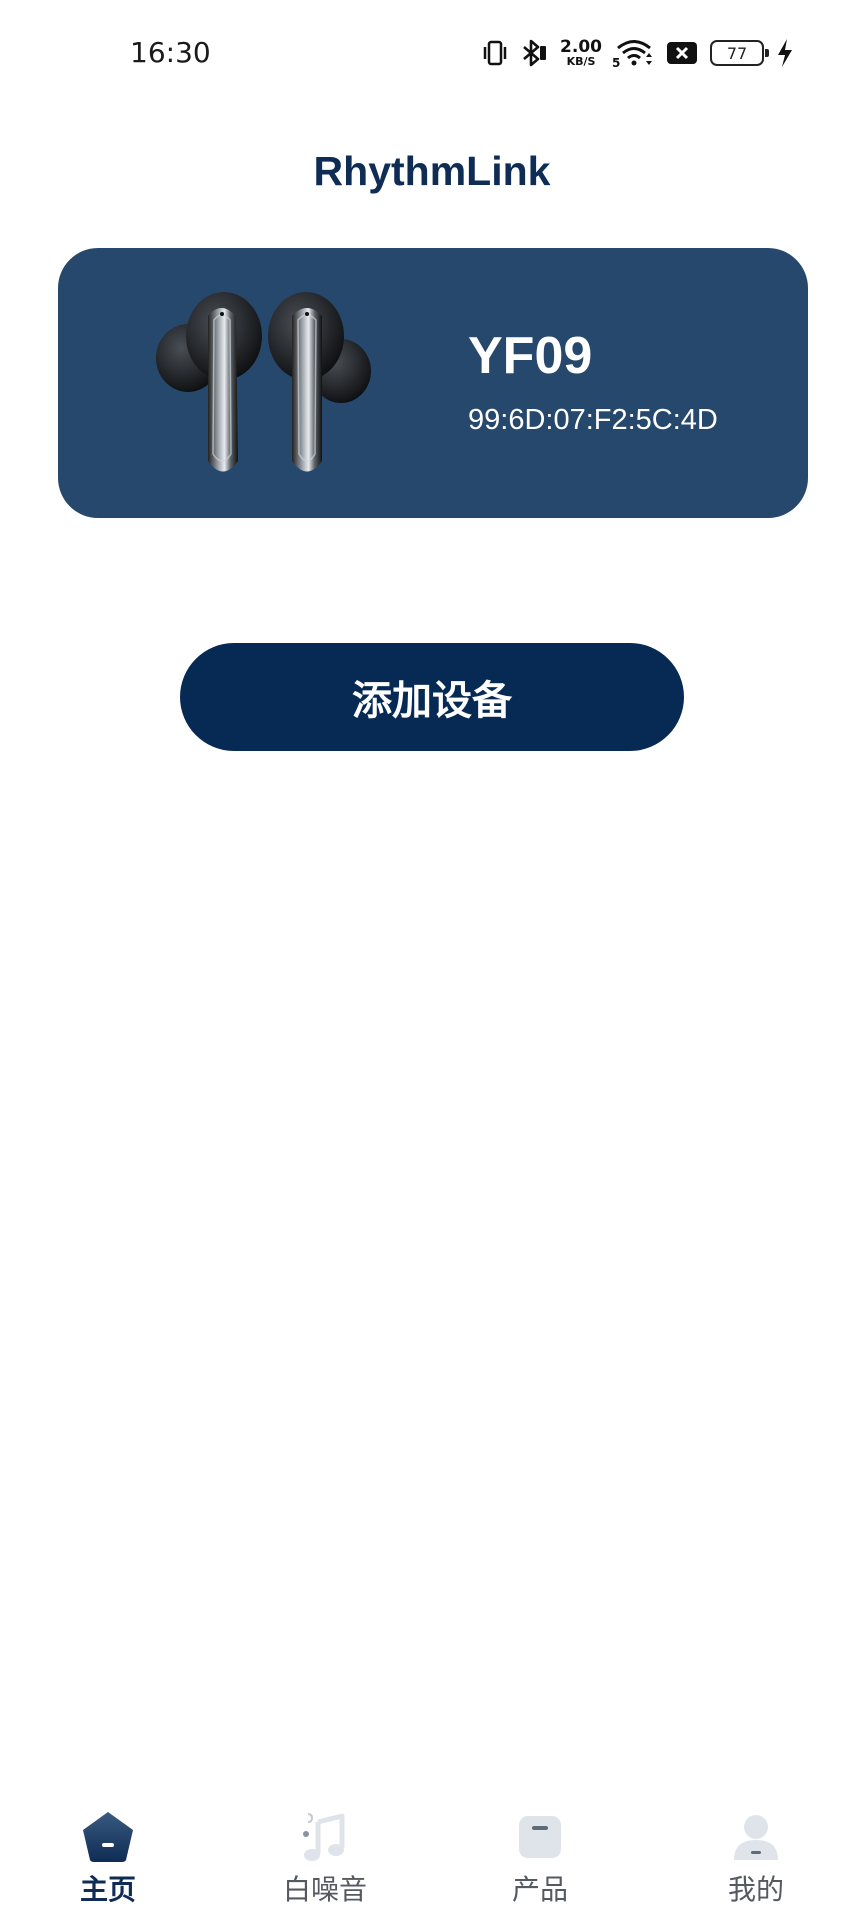 This screenshot has width=864, height=1920. Describe the element at coordinates (539, 1889) in the screenshot. I see `nav-label-products: 产品` at that location.